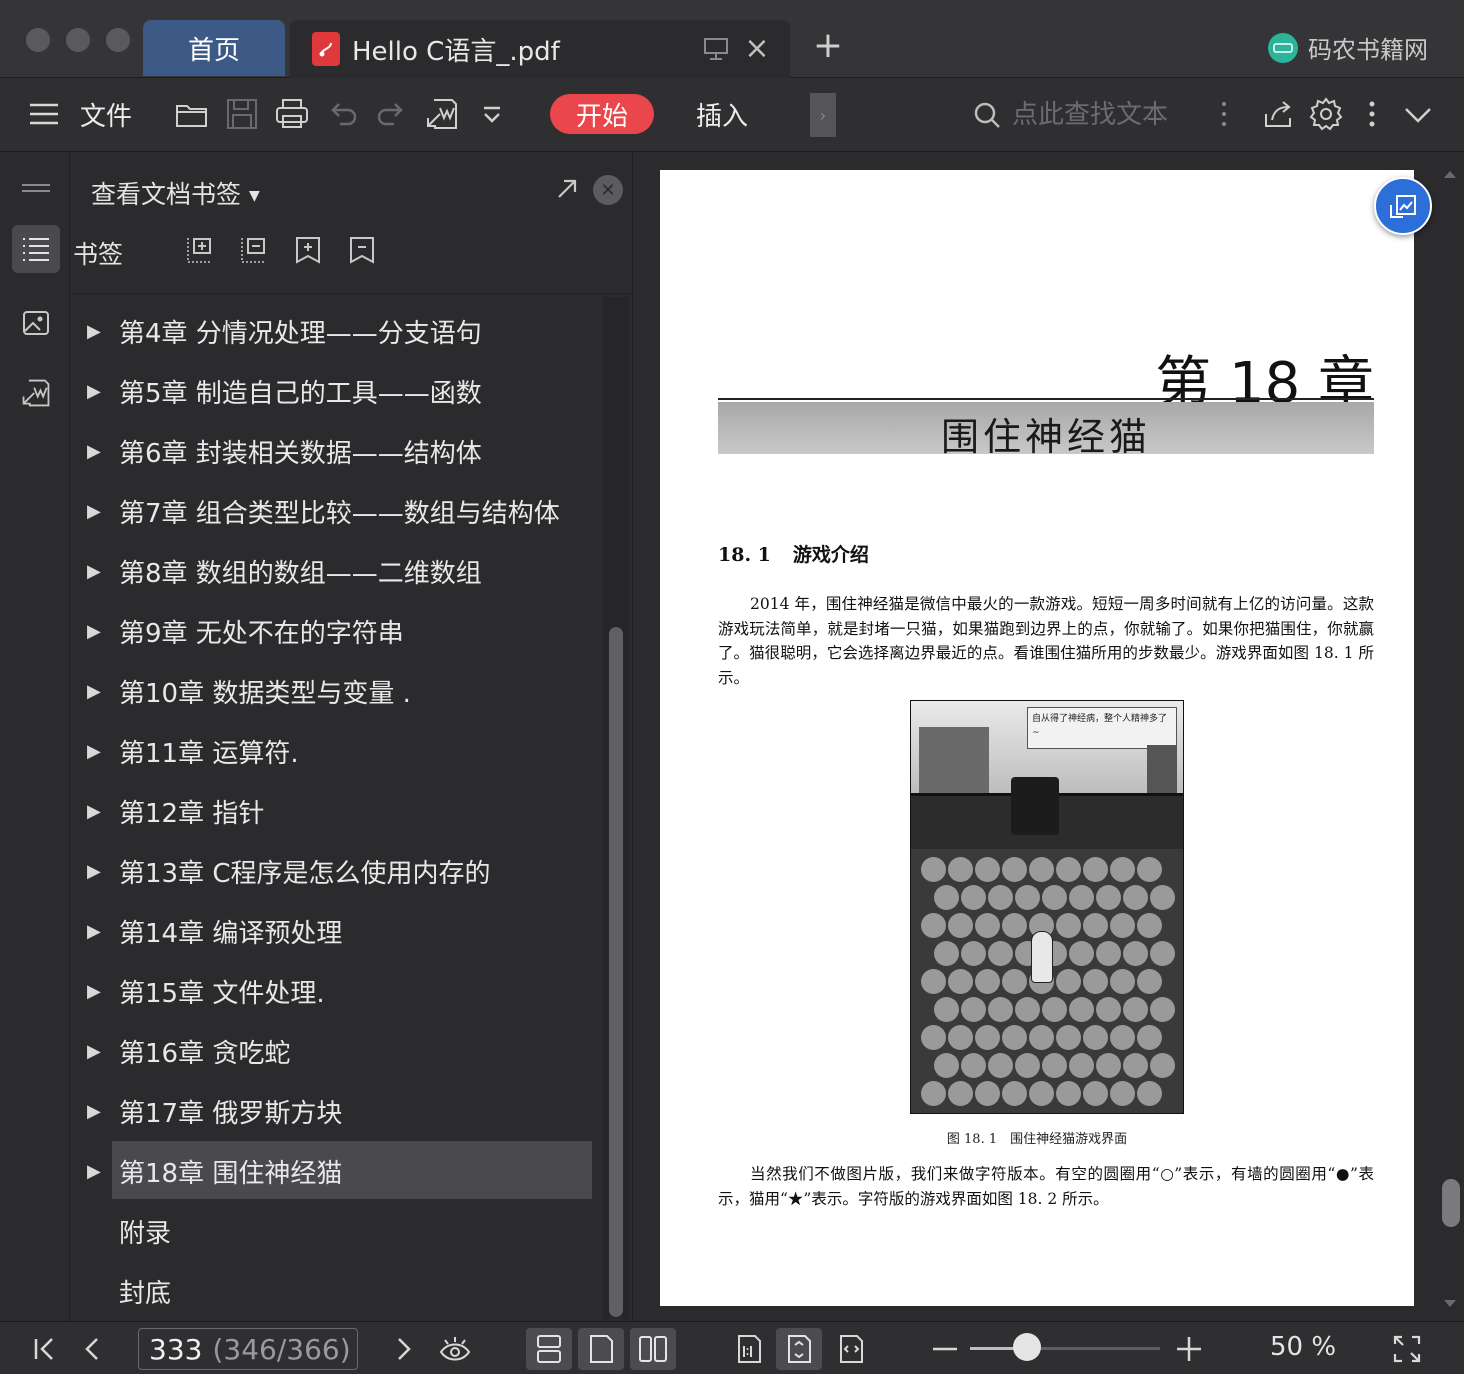 The image size is (1464, 1374). I want to click on save-icon, so click(242, 114).